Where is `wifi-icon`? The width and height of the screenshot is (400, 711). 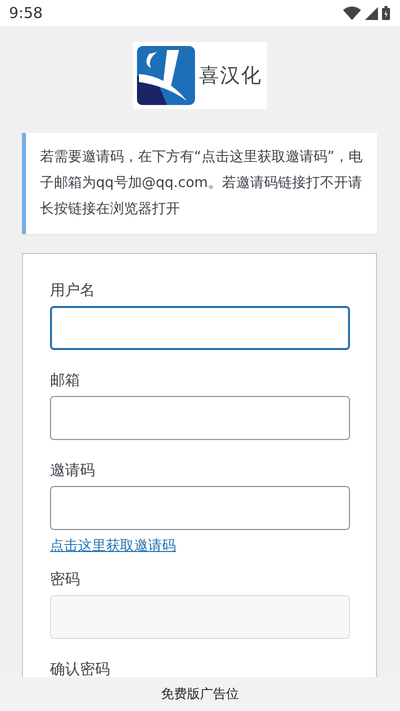
wifi-icon is located at coordinates (352, 13).